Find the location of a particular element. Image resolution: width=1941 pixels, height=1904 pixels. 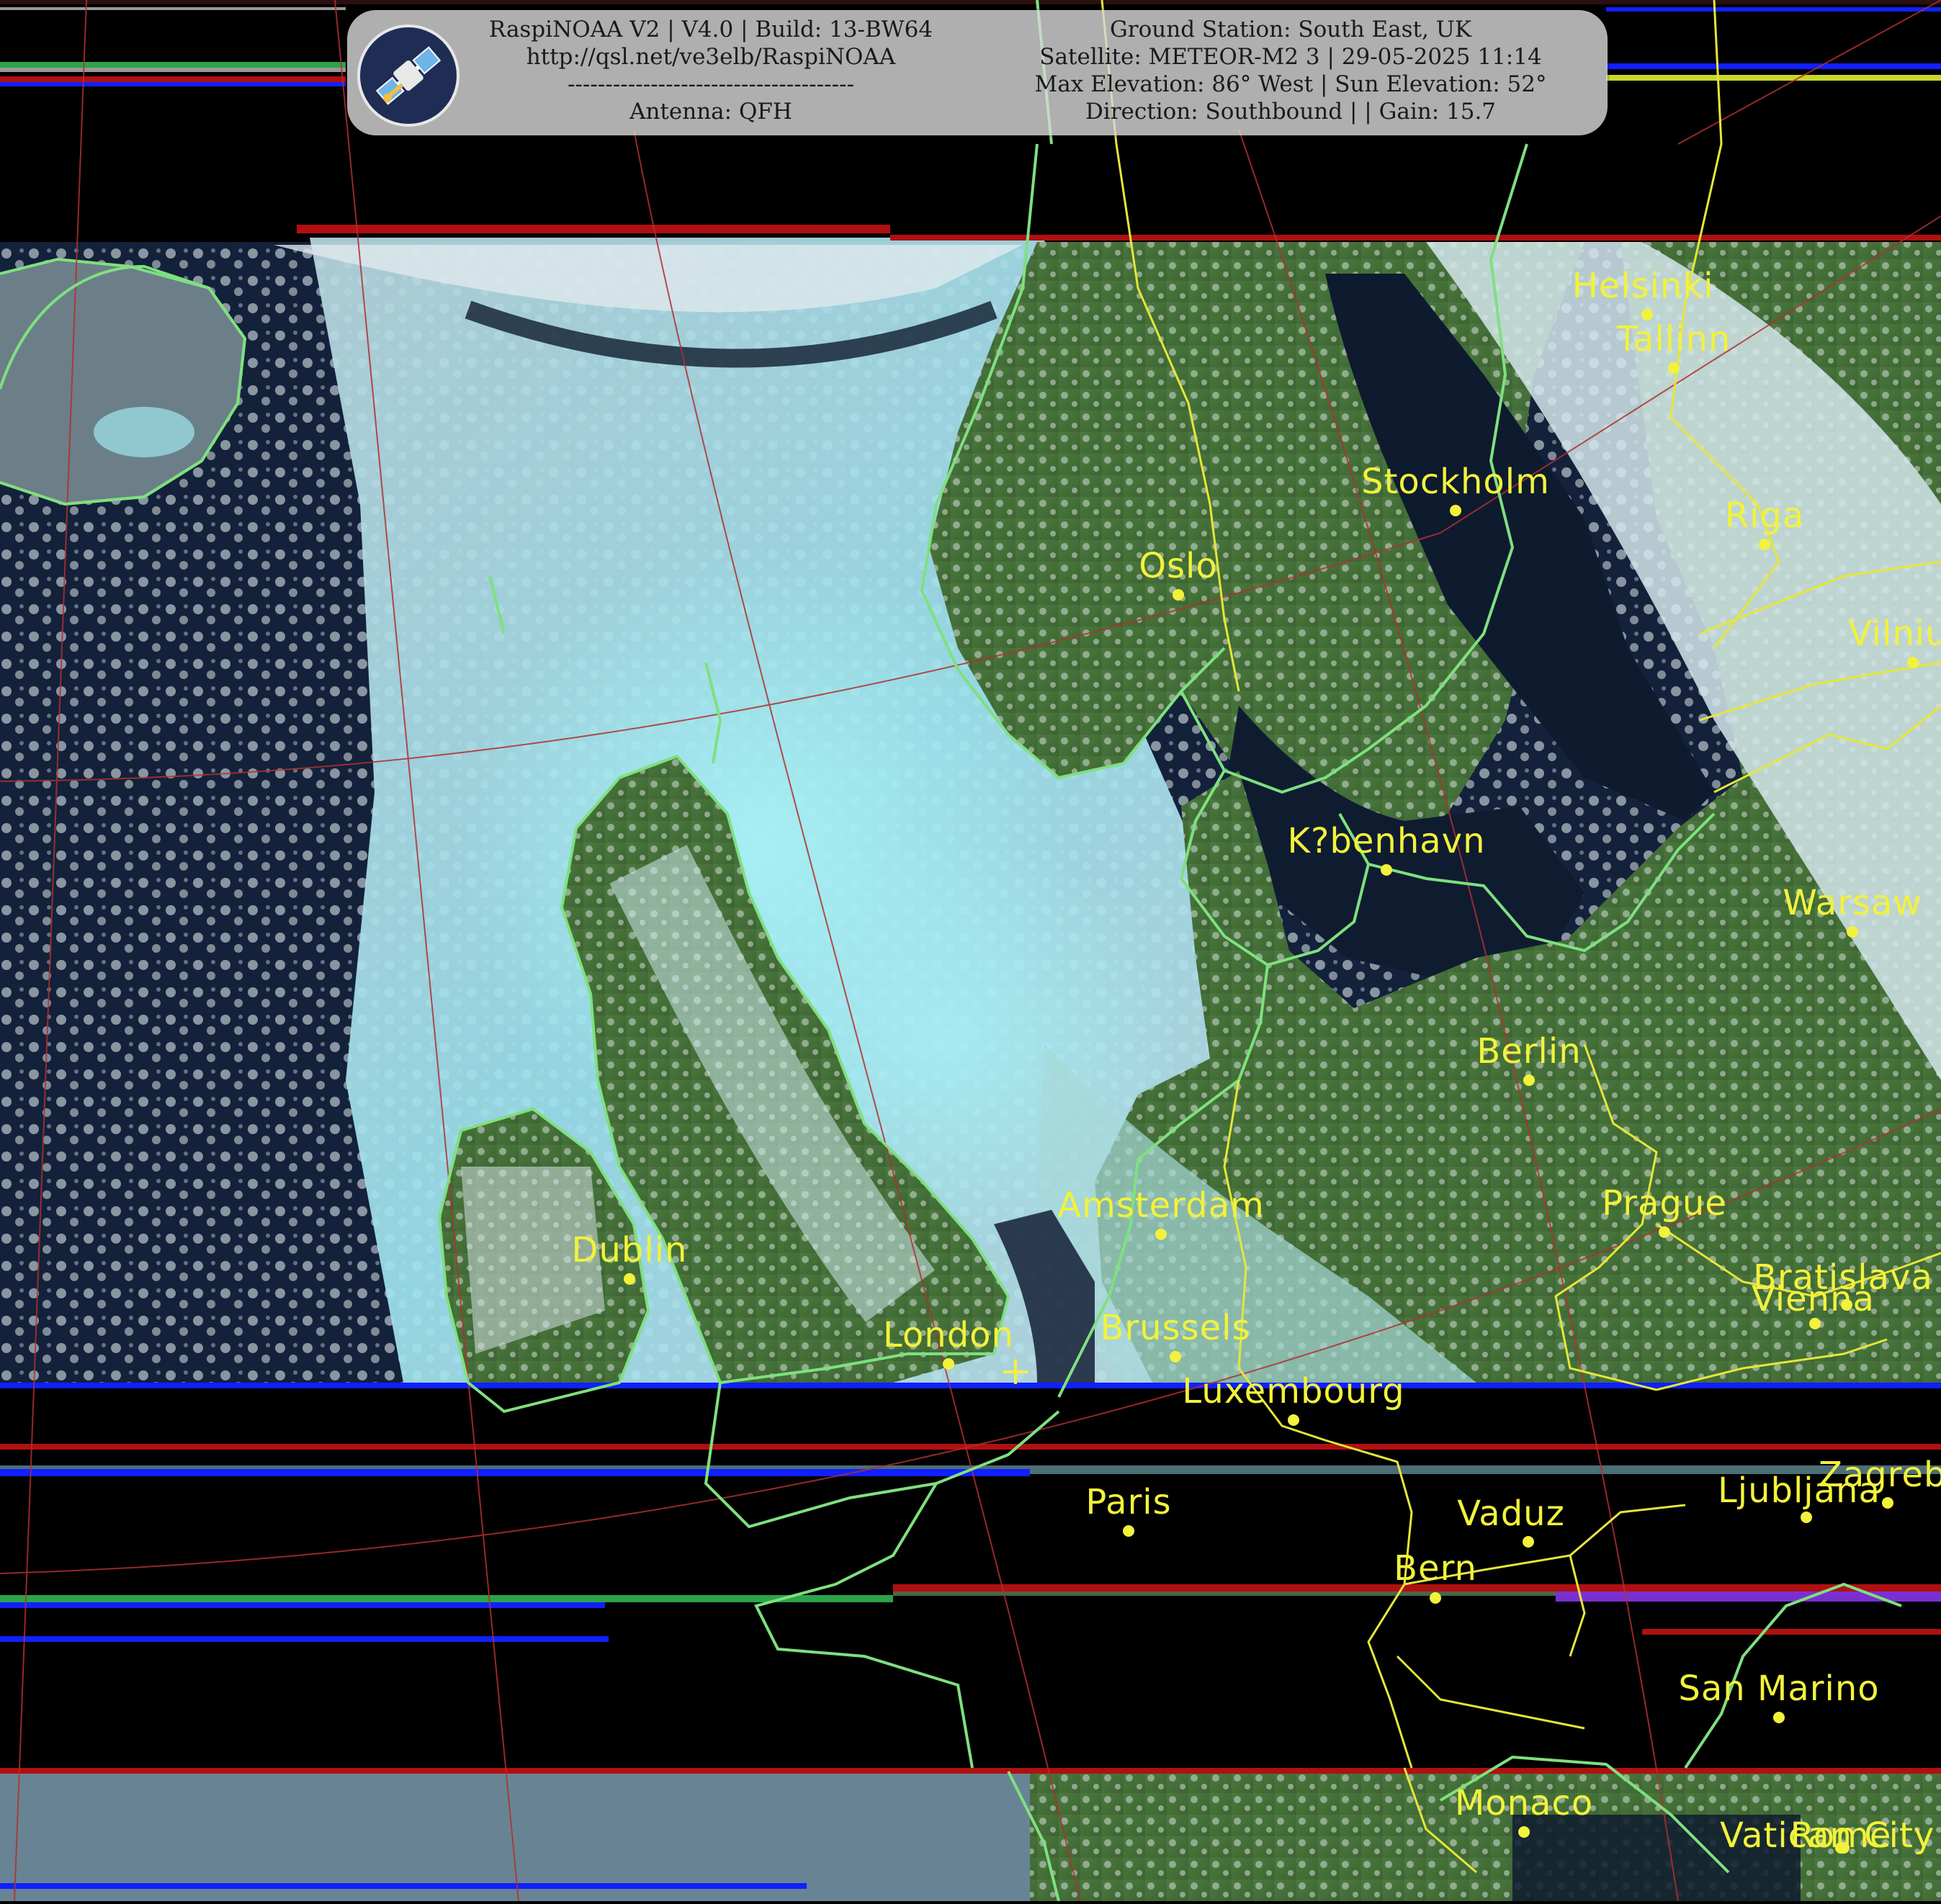

city-marker-amsterdam is located at coordinates (1161, 1234).